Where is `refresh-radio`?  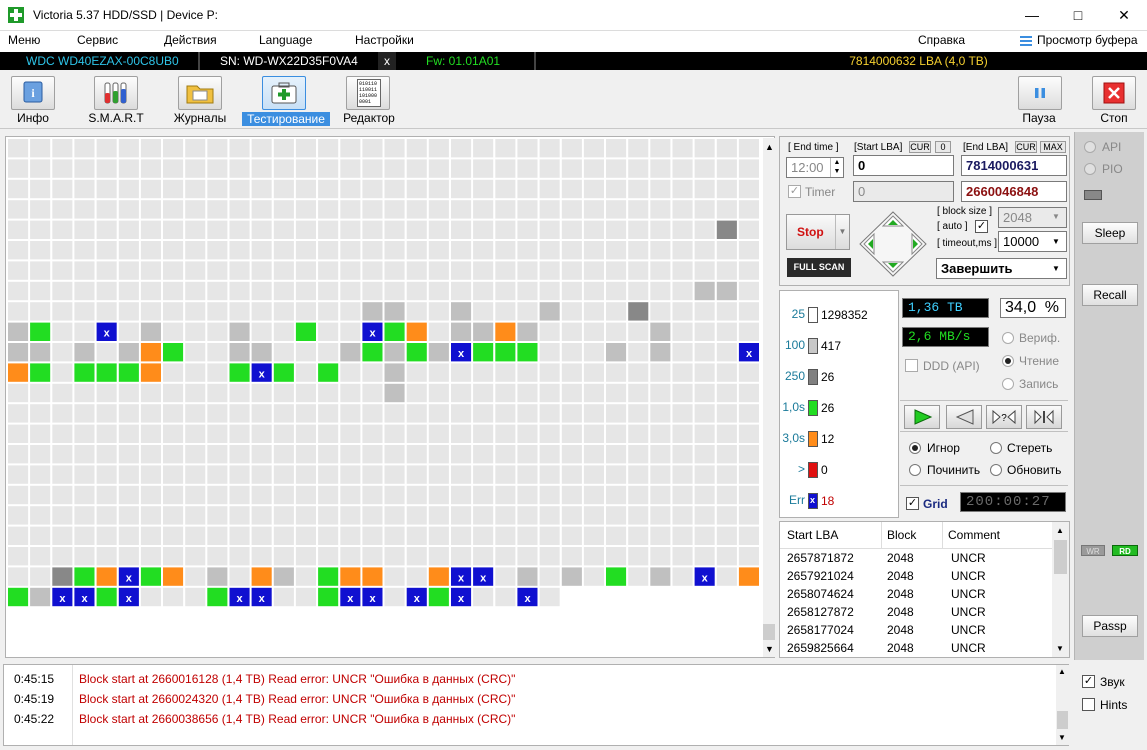
refresh-radio is located at coordinates (996, 470).